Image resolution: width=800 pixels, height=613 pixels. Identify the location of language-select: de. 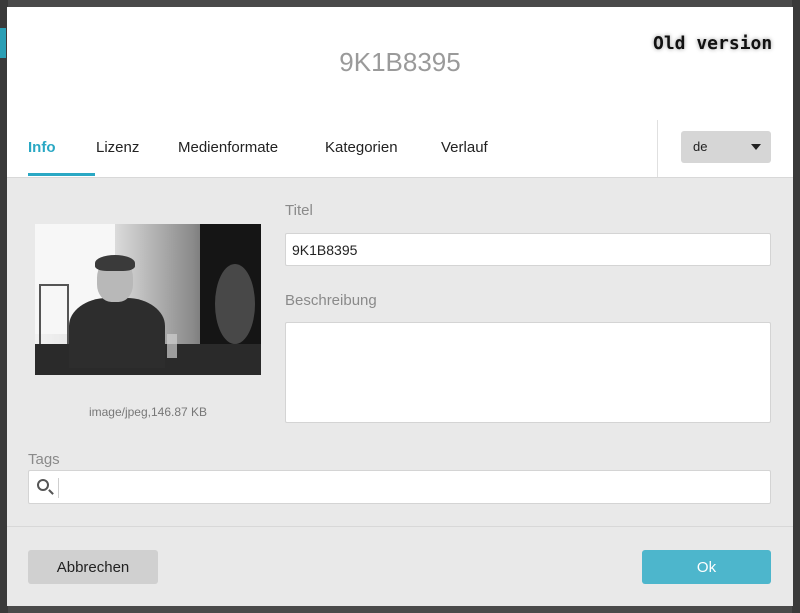
(726, 147).